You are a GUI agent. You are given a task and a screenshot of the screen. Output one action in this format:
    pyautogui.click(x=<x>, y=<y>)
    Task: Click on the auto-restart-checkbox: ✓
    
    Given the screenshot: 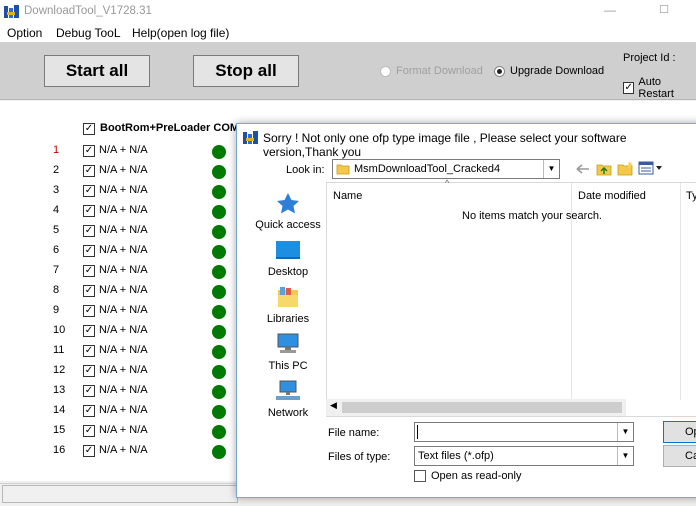 What is the action you would take?
    pyautogui.click(x=629, y=88)
    